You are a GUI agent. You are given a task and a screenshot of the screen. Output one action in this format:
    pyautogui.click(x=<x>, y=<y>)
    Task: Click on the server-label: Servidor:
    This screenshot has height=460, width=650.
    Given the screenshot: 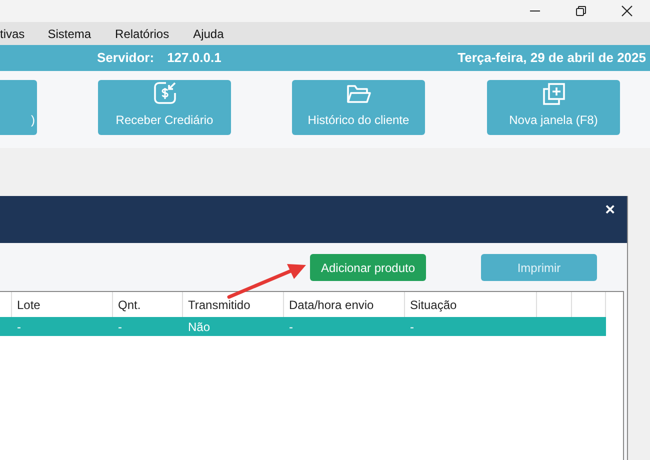 What is the action you would take?
    pyautogui.click(x=125, y=58)
    